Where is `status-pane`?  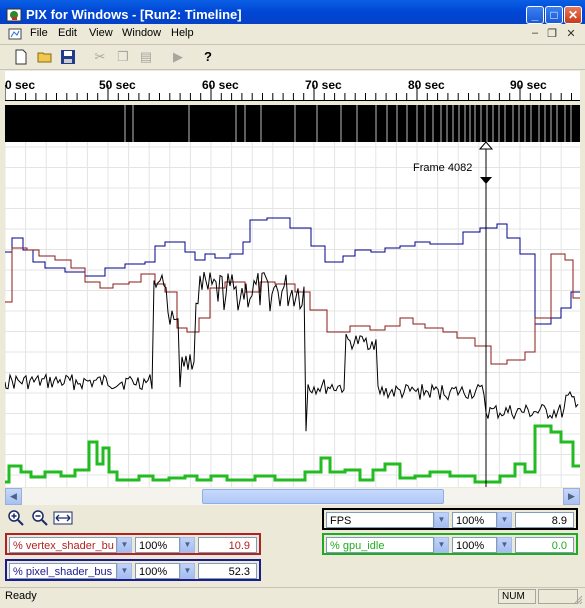 status-pane is located at coordinates (558, 596).